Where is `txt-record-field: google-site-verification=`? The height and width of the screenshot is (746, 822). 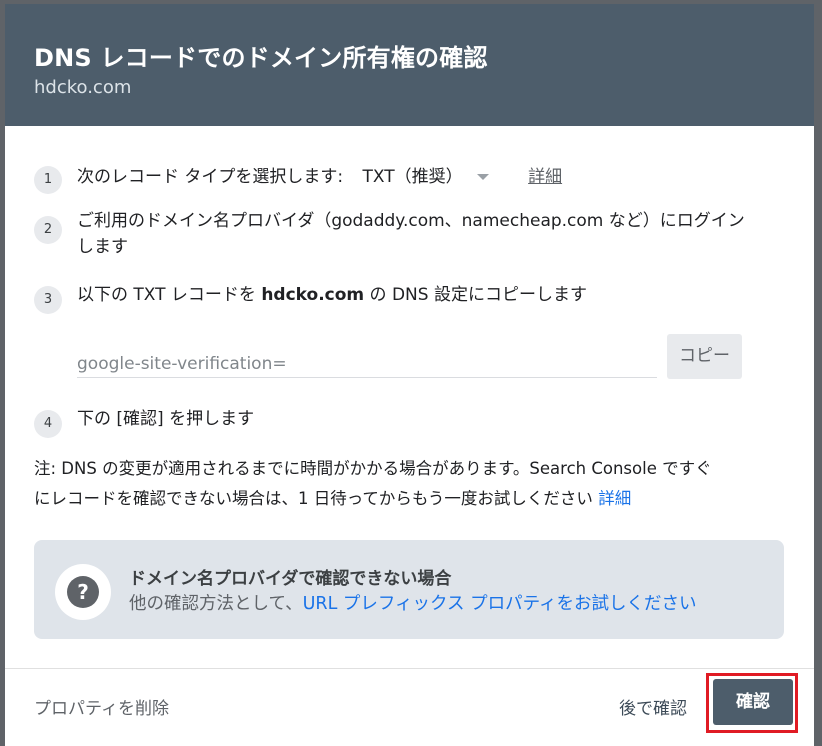
txt-record-field: google-site-verification= is located at coordinates (367, 364).